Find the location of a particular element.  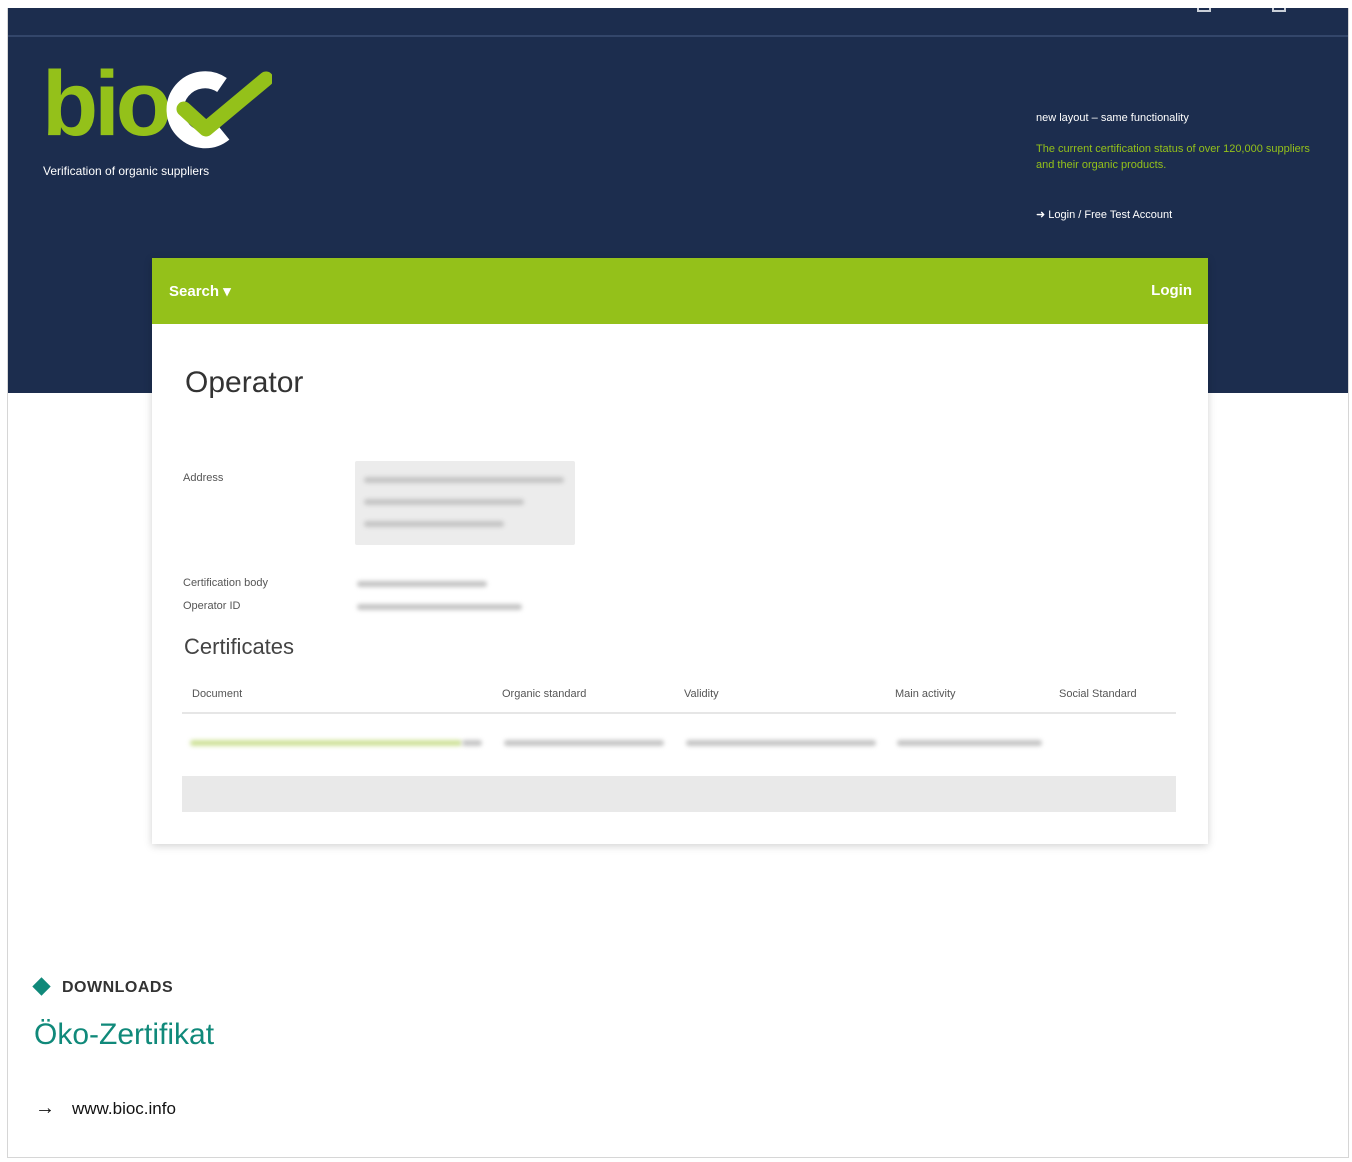

address-label: Address is located at coordinates (203, 478).